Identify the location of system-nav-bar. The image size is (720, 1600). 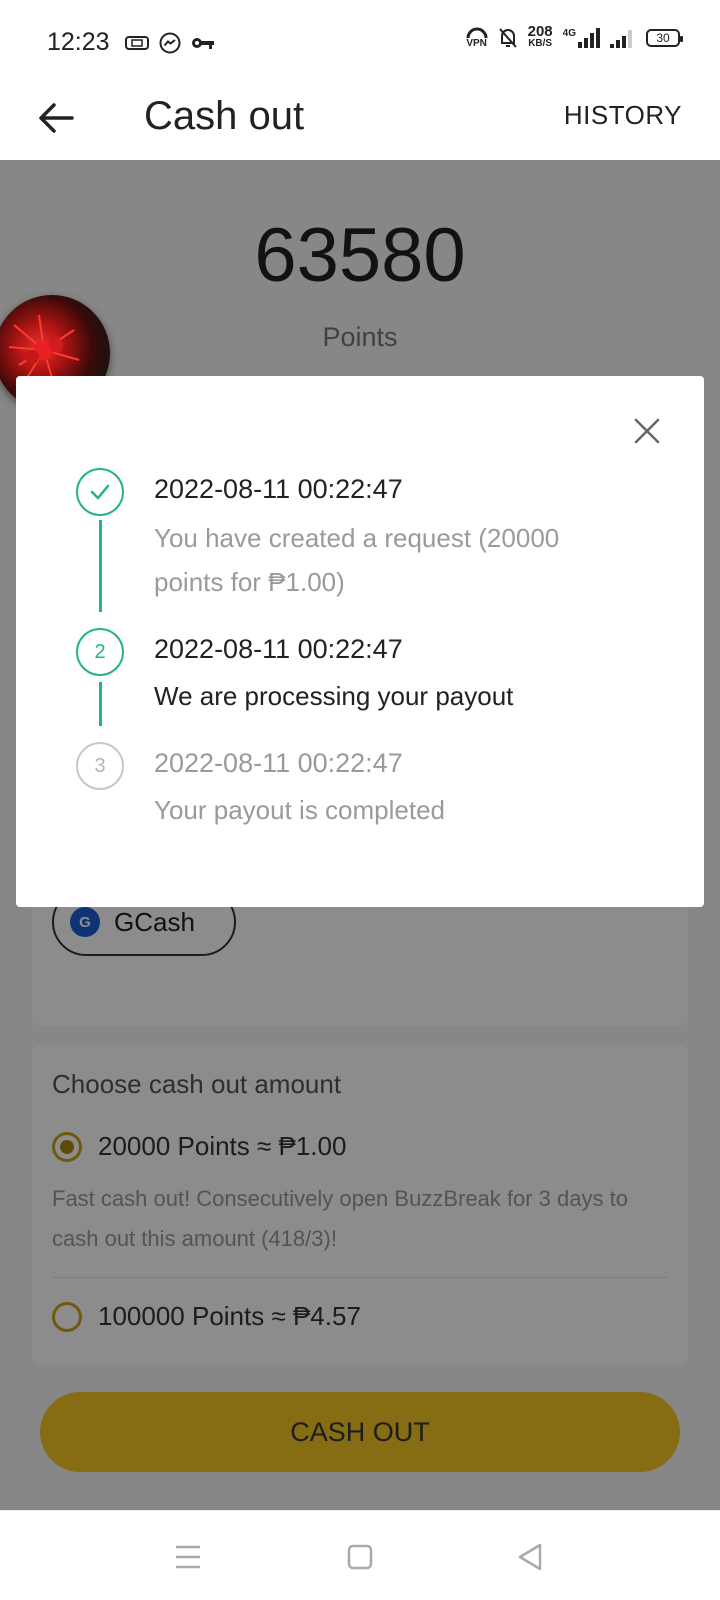
(360, 1555).